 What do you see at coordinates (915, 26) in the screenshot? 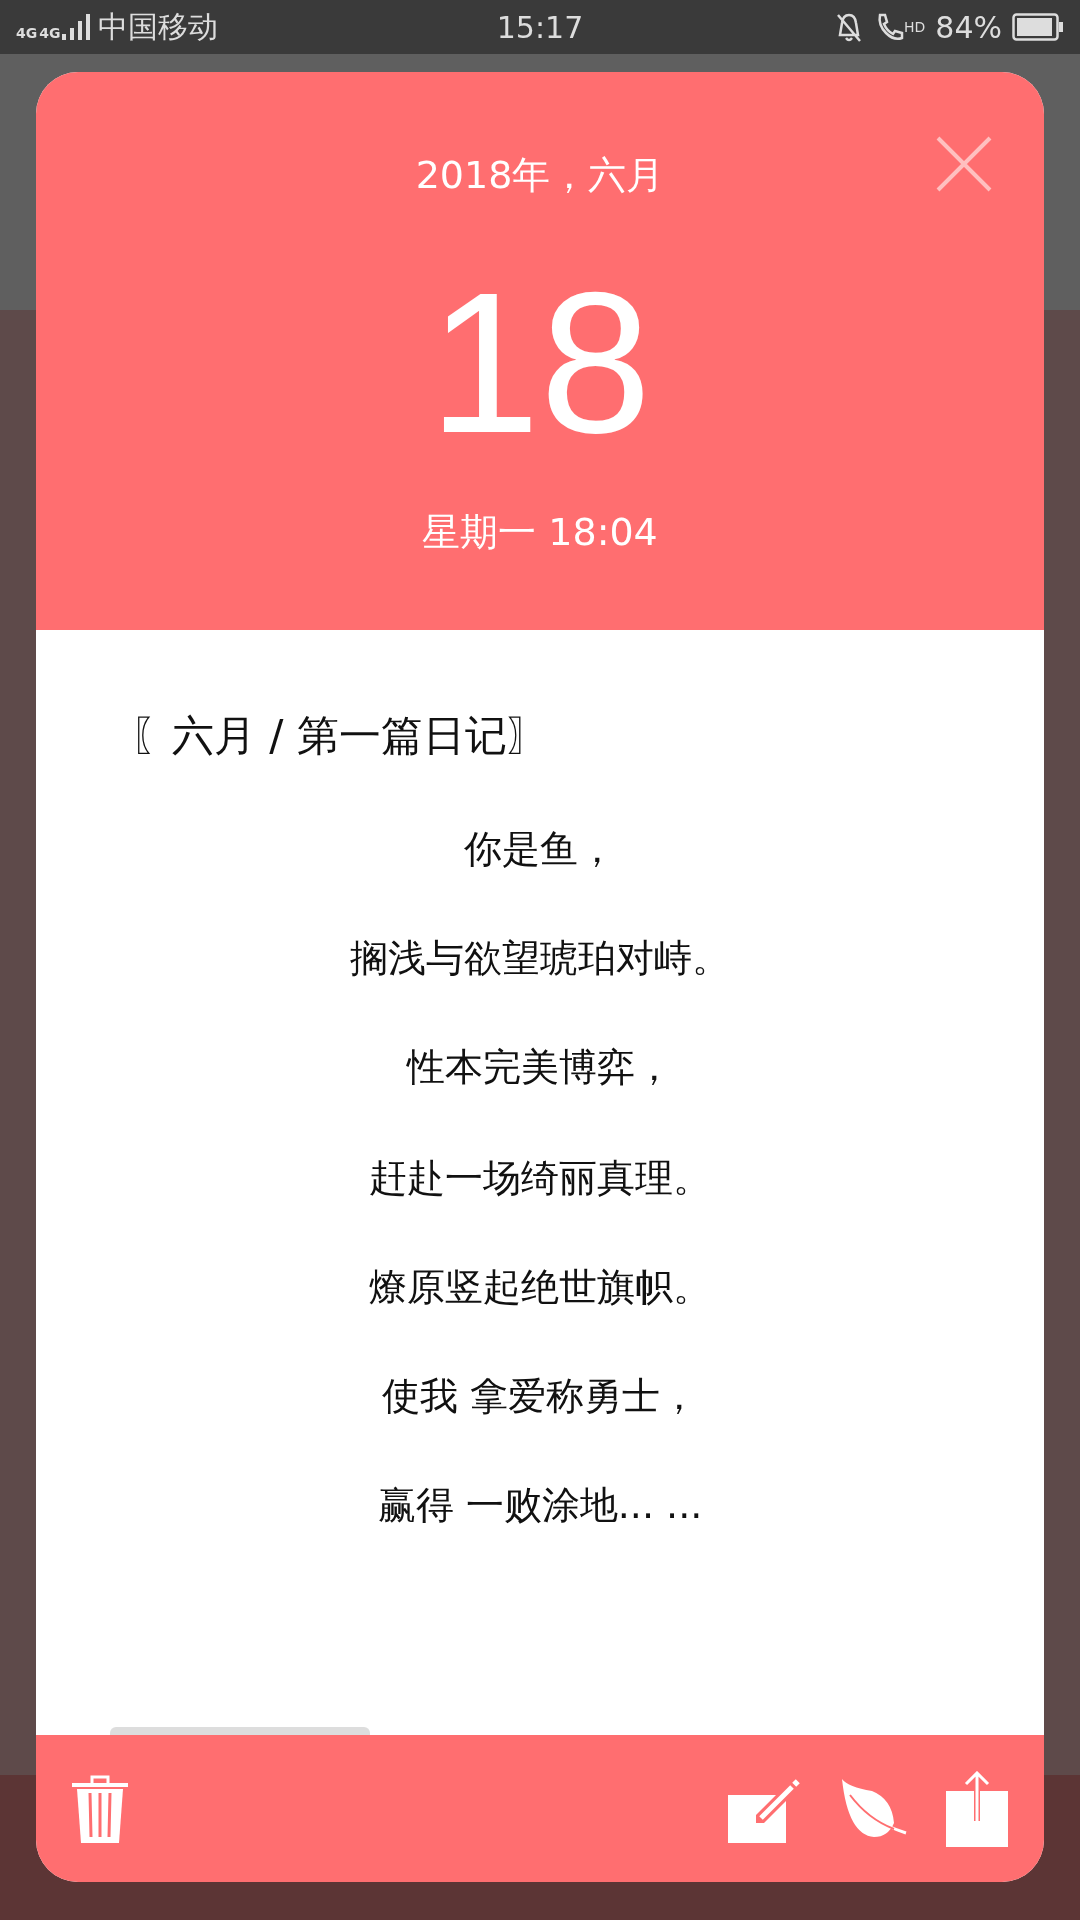
I see `hd-label: HD` at bounding box center [915, 26].